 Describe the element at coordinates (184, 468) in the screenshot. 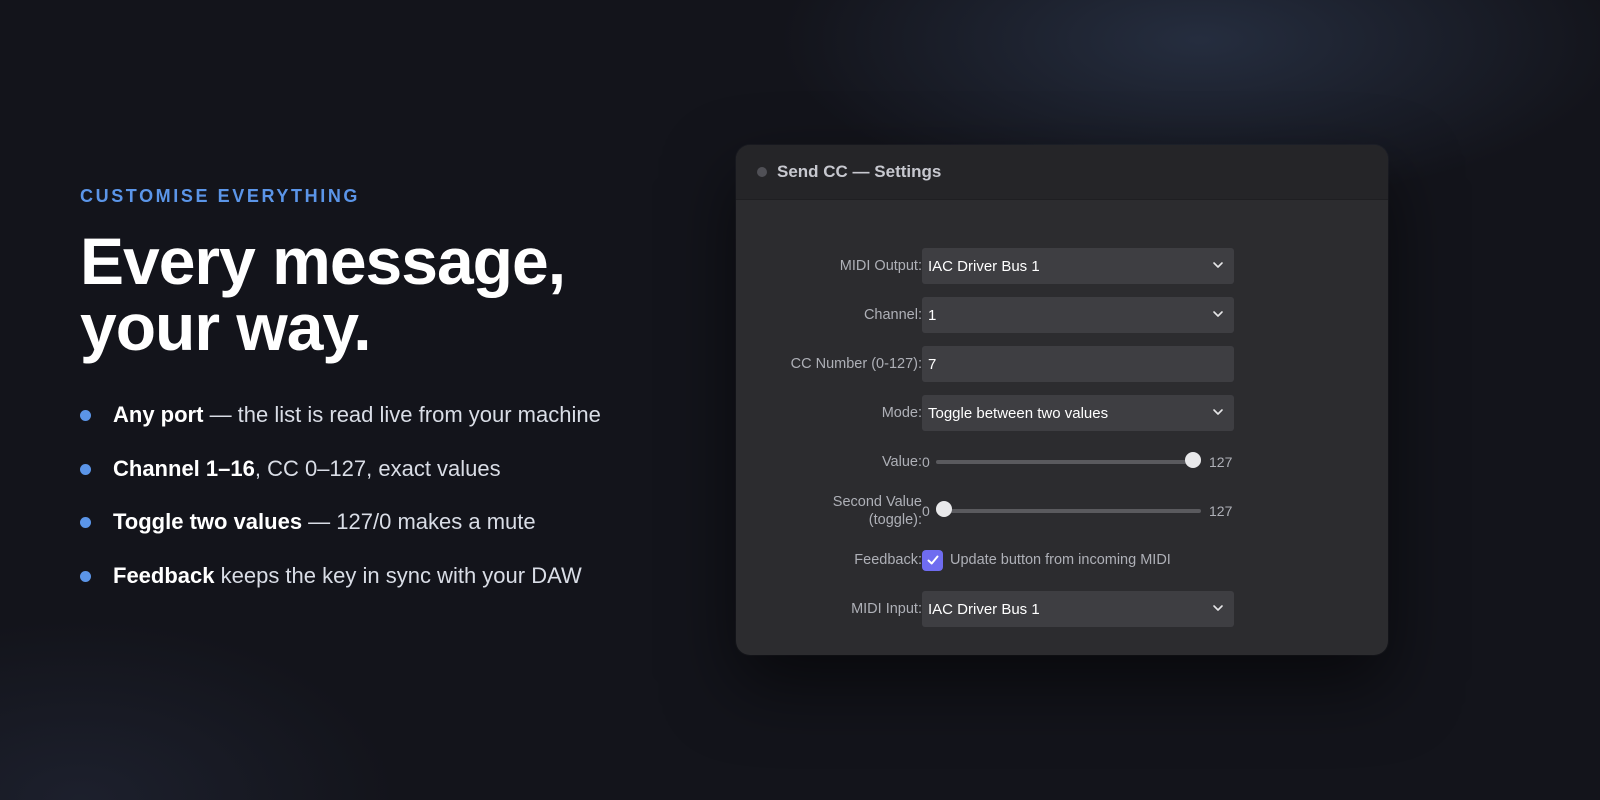

I see `feature-title: Channel 1–16` at that location.